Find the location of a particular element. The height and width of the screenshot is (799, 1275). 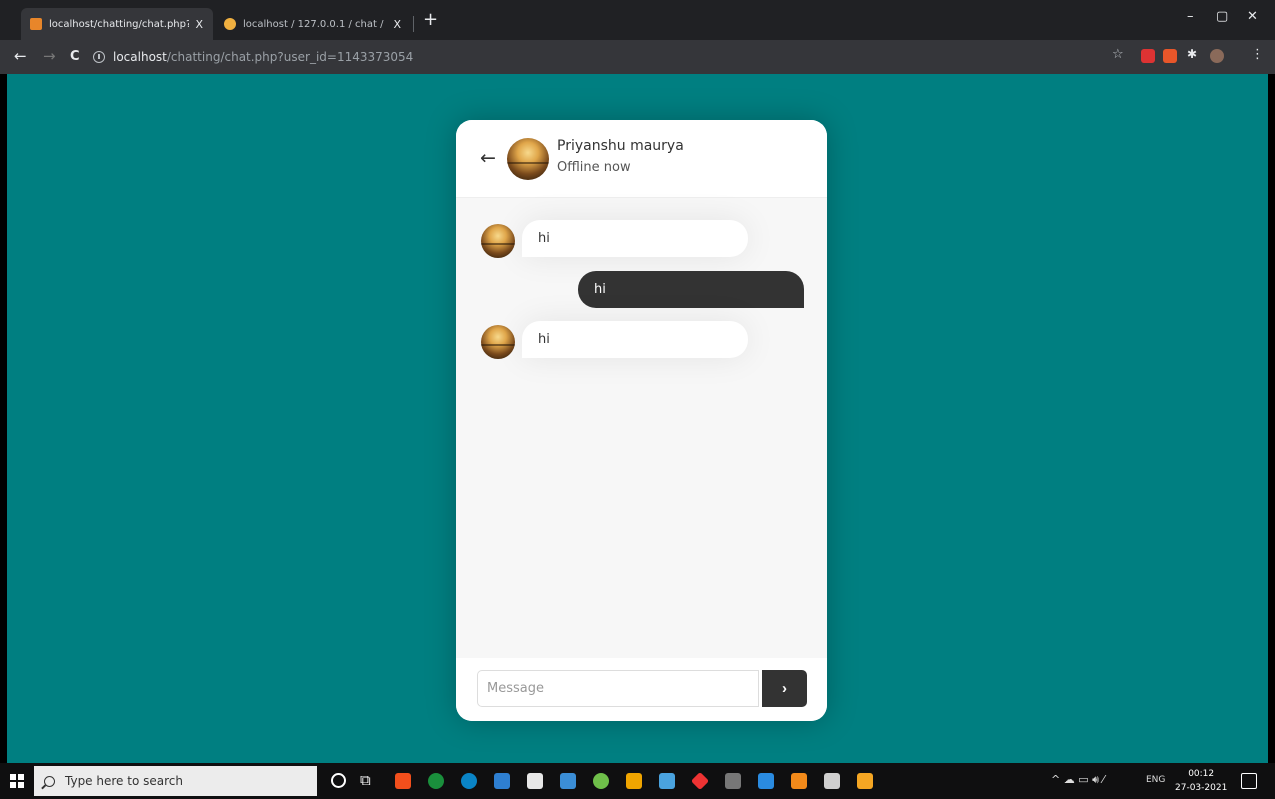

edge-icon is located at coordinates (469, 781).